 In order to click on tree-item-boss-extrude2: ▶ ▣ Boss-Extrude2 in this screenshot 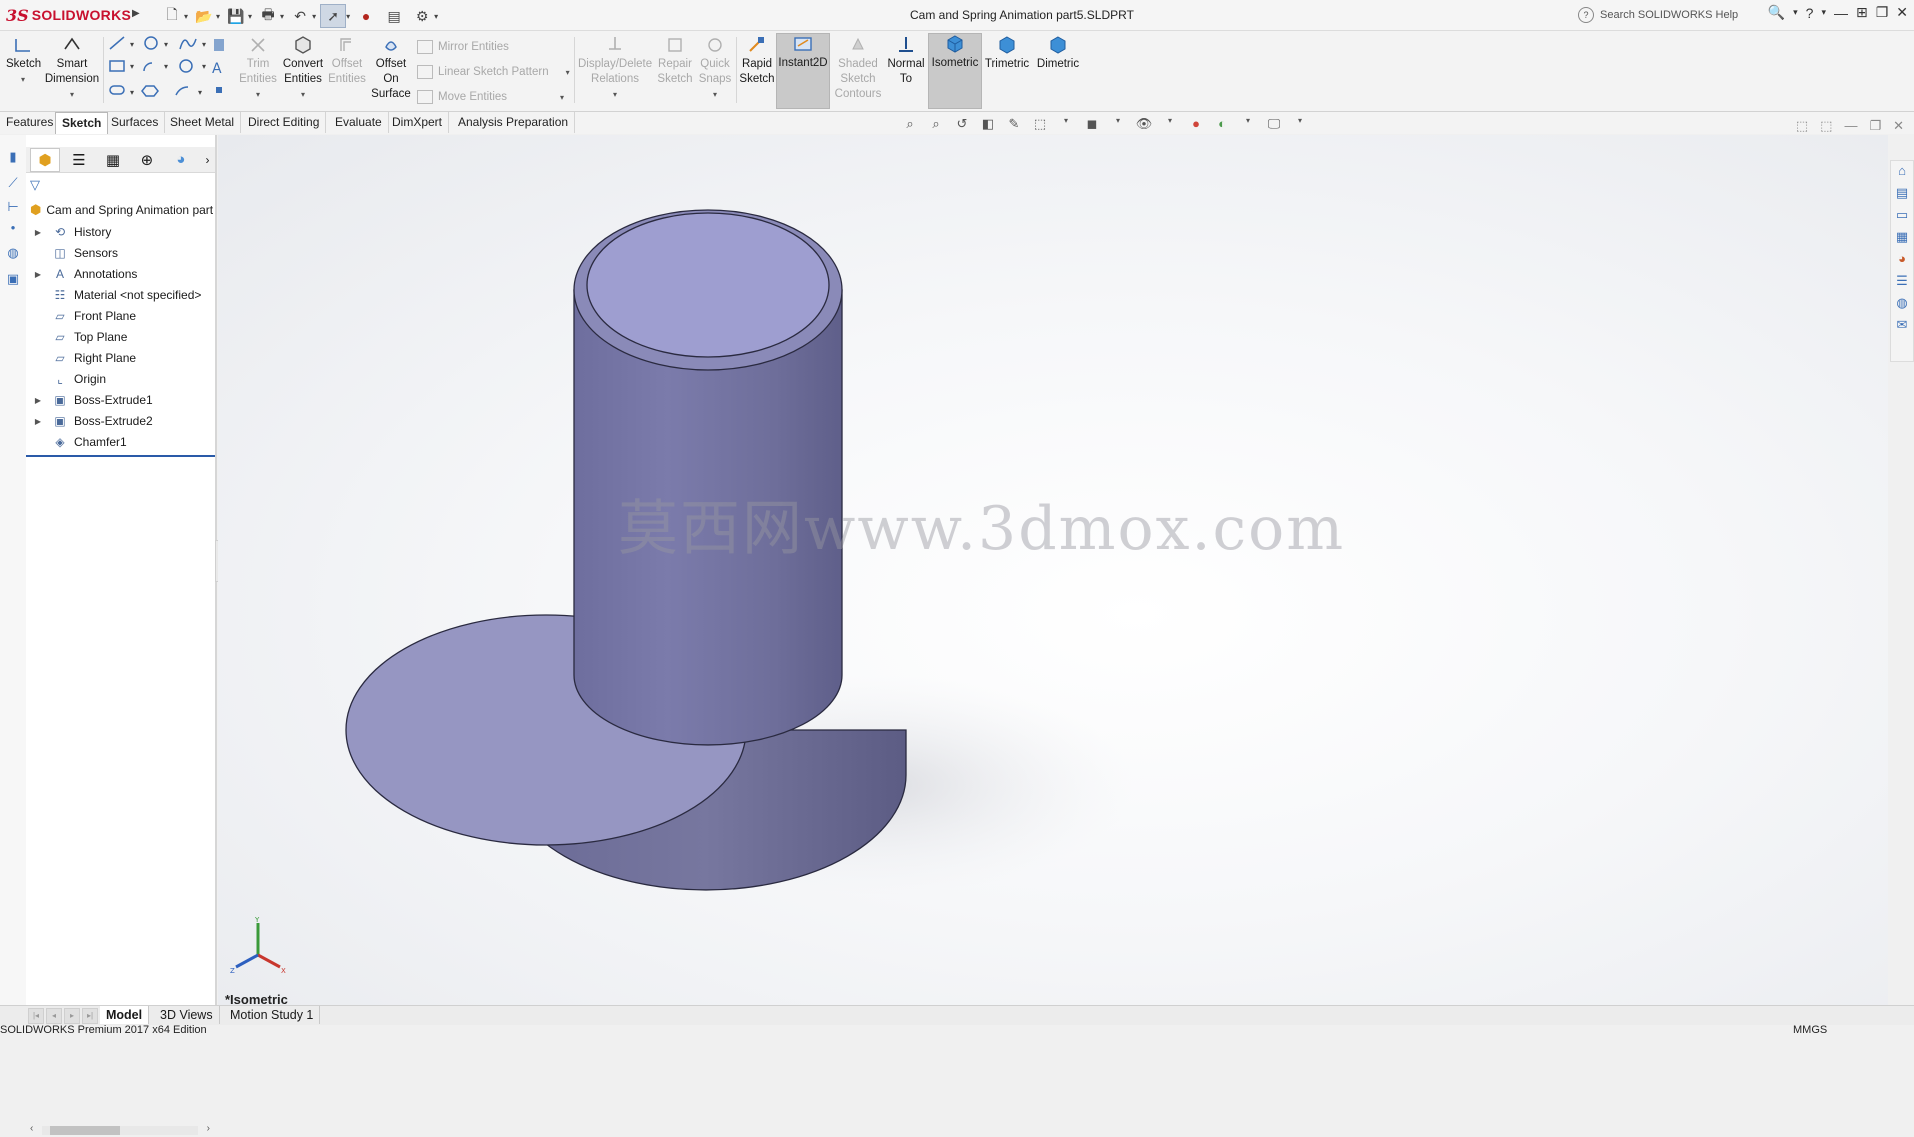, I will do `click(92, 421)`.